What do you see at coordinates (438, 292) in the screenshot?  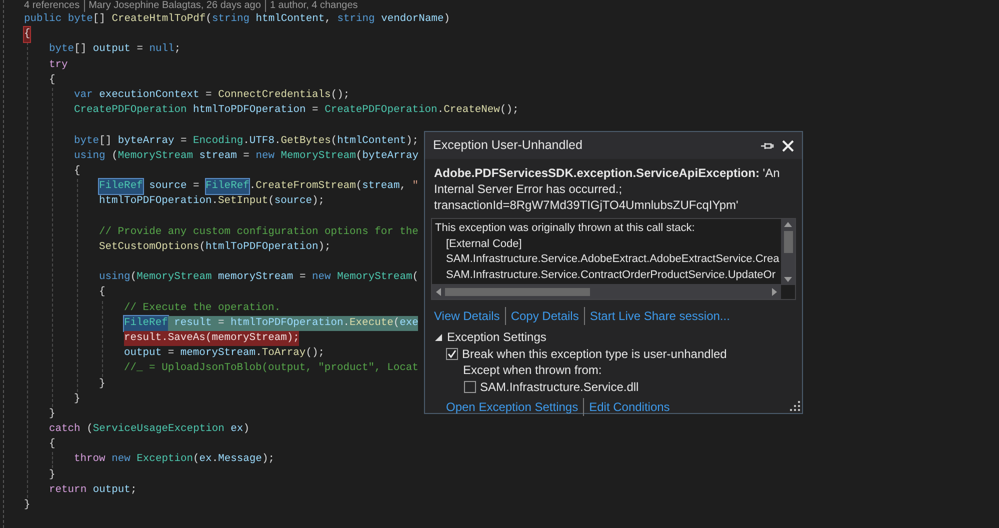 I see `scroll-left-arrow-icon` at bounding box center [438, 292].